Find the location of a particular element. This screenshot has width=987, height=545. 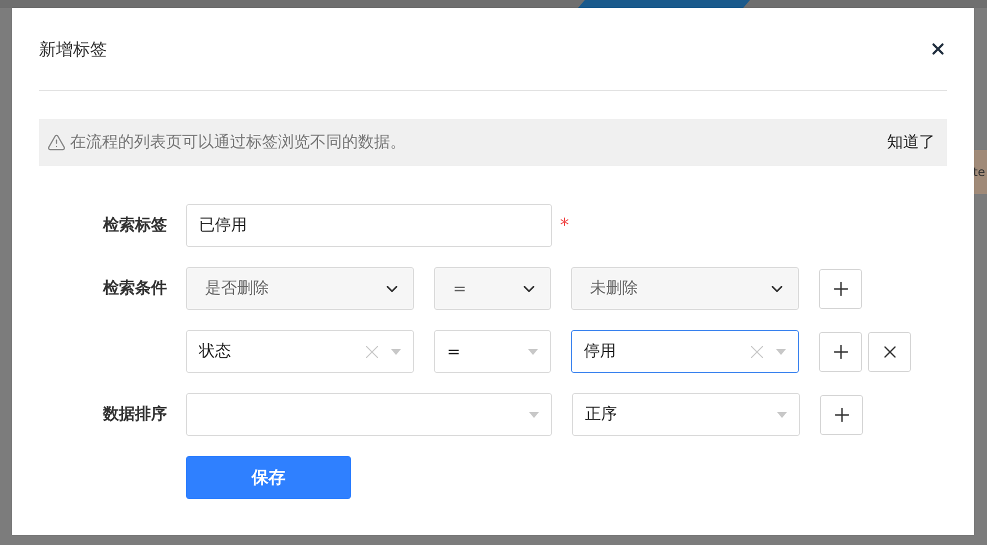

value-select: 停用 is located at coordinates (685, 351).